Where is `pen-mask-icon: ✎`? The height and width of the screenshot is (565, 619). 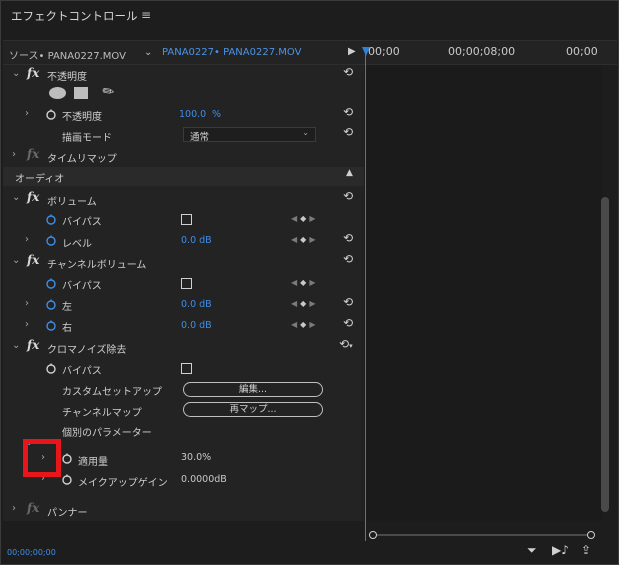 pen-mask-icon: ✎ is located at coordinates (108, 92).